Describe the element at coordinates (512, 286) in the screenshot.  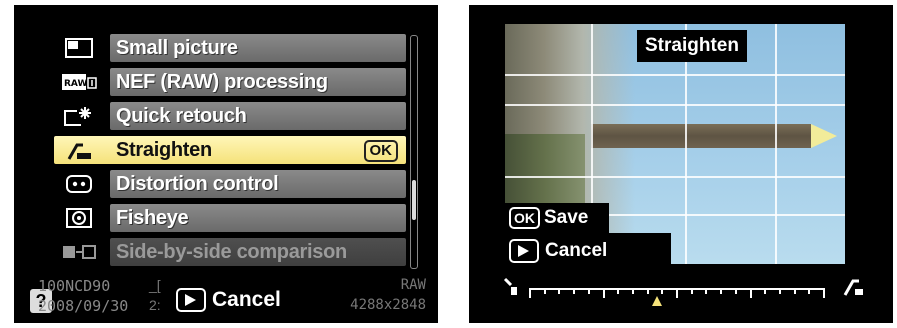
I see `rotate-left-icon` at that location.